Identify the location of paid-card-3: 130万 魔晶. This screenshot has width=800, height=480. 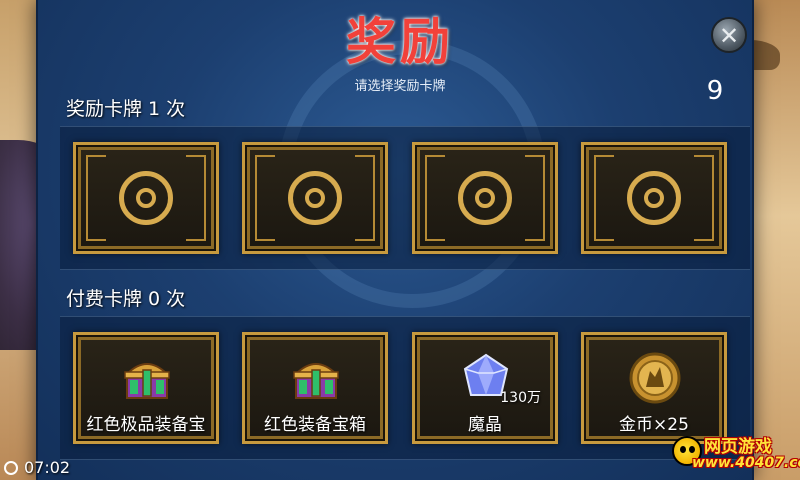
(485, 388).